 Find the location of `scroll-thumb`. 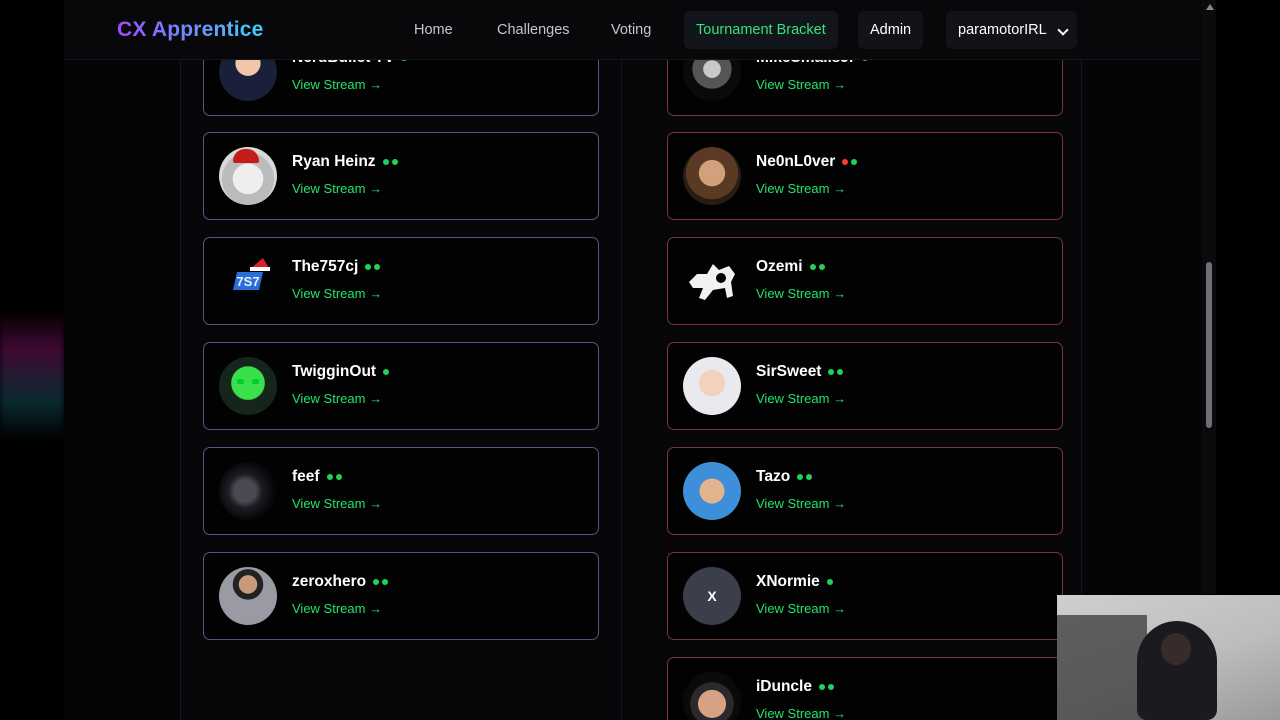

scroll-thumb is located at coordinates (1209, 345).